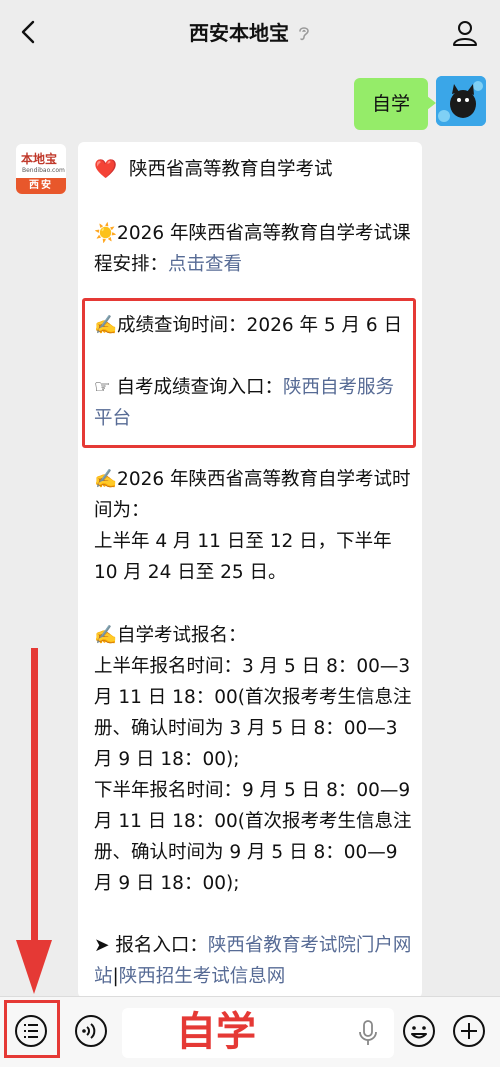 This screenshot has height=1067, width=500. I want to click on sun-icon: ☀️, so click(106, 233).